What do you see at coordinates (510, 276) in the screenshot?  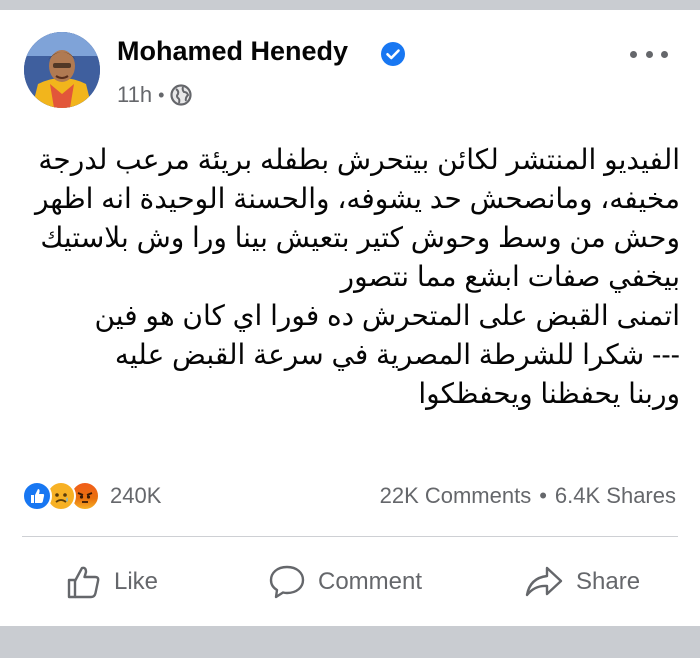 I see `post-text-line: بيخفي صفات ابشع مما نتصور` at bounding box center [510, 276].